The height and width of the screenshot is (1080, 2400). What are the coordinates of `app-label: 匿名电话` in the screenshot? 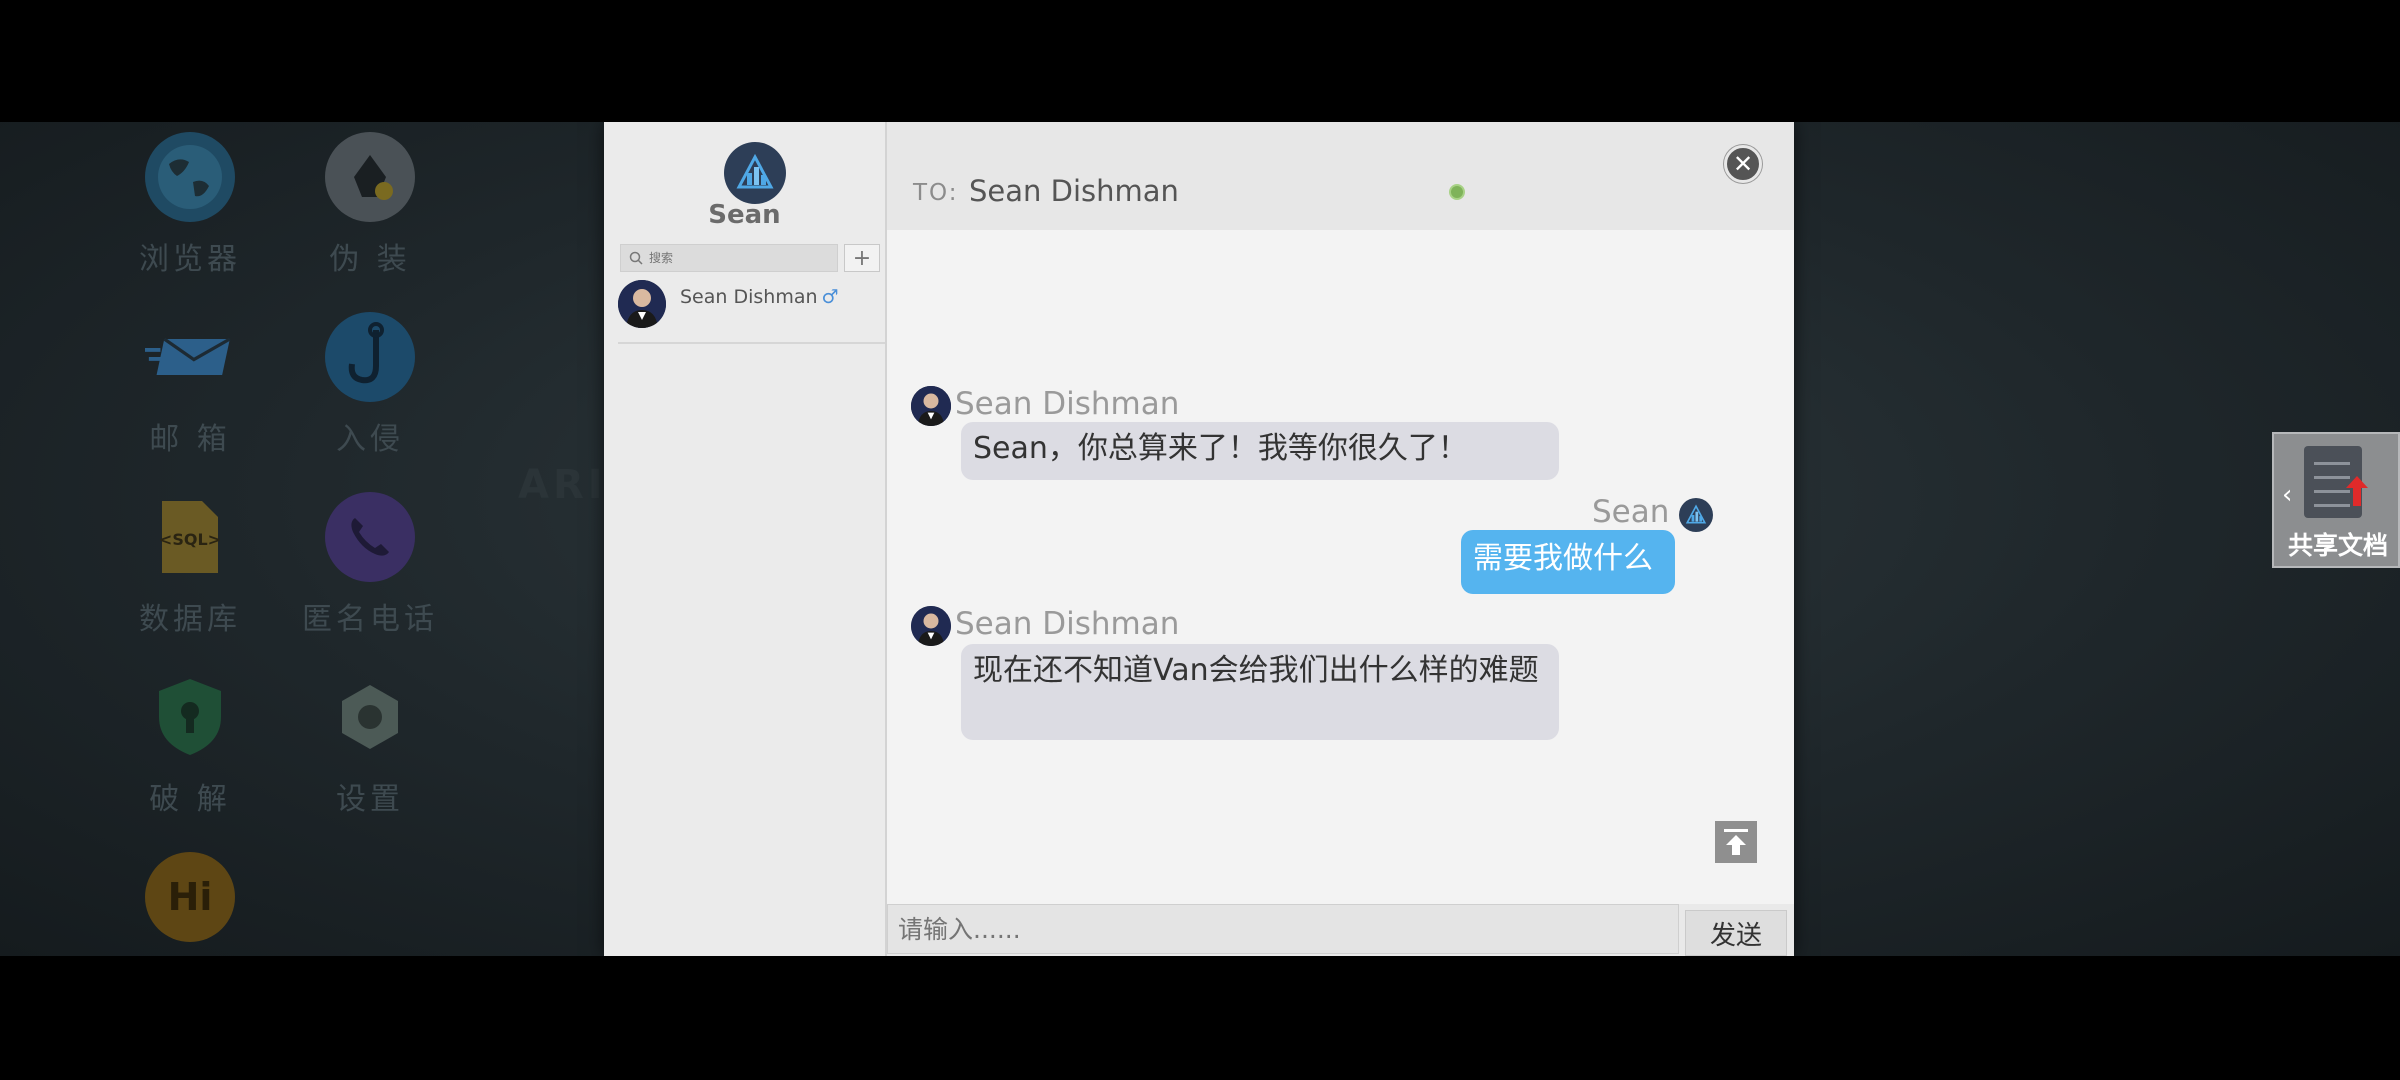 It's located at (370, 619).